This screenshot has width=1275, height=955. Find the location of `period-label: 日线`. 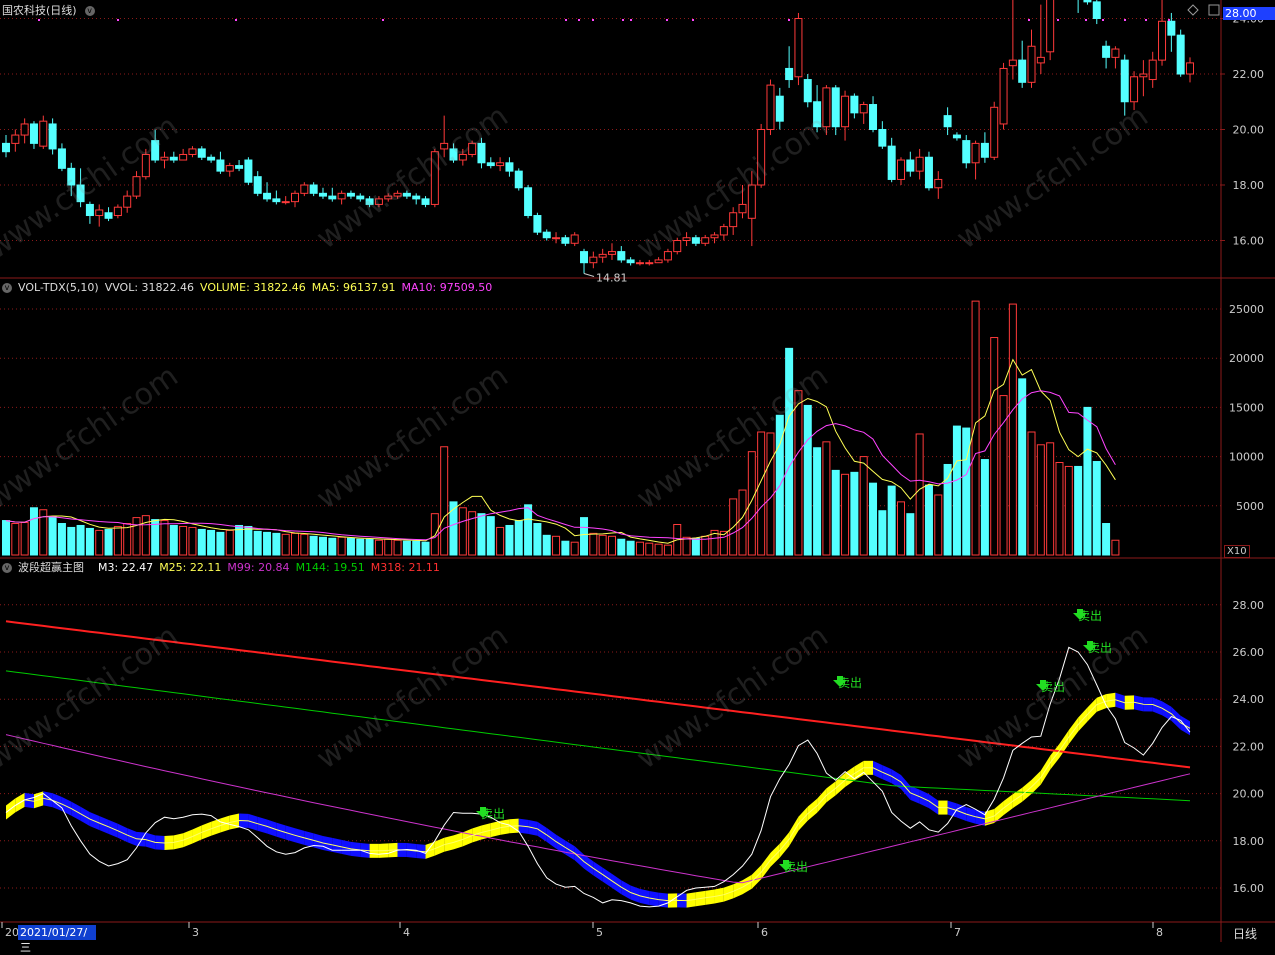

period-label: 日线 is located at coordinates (1245, 933).